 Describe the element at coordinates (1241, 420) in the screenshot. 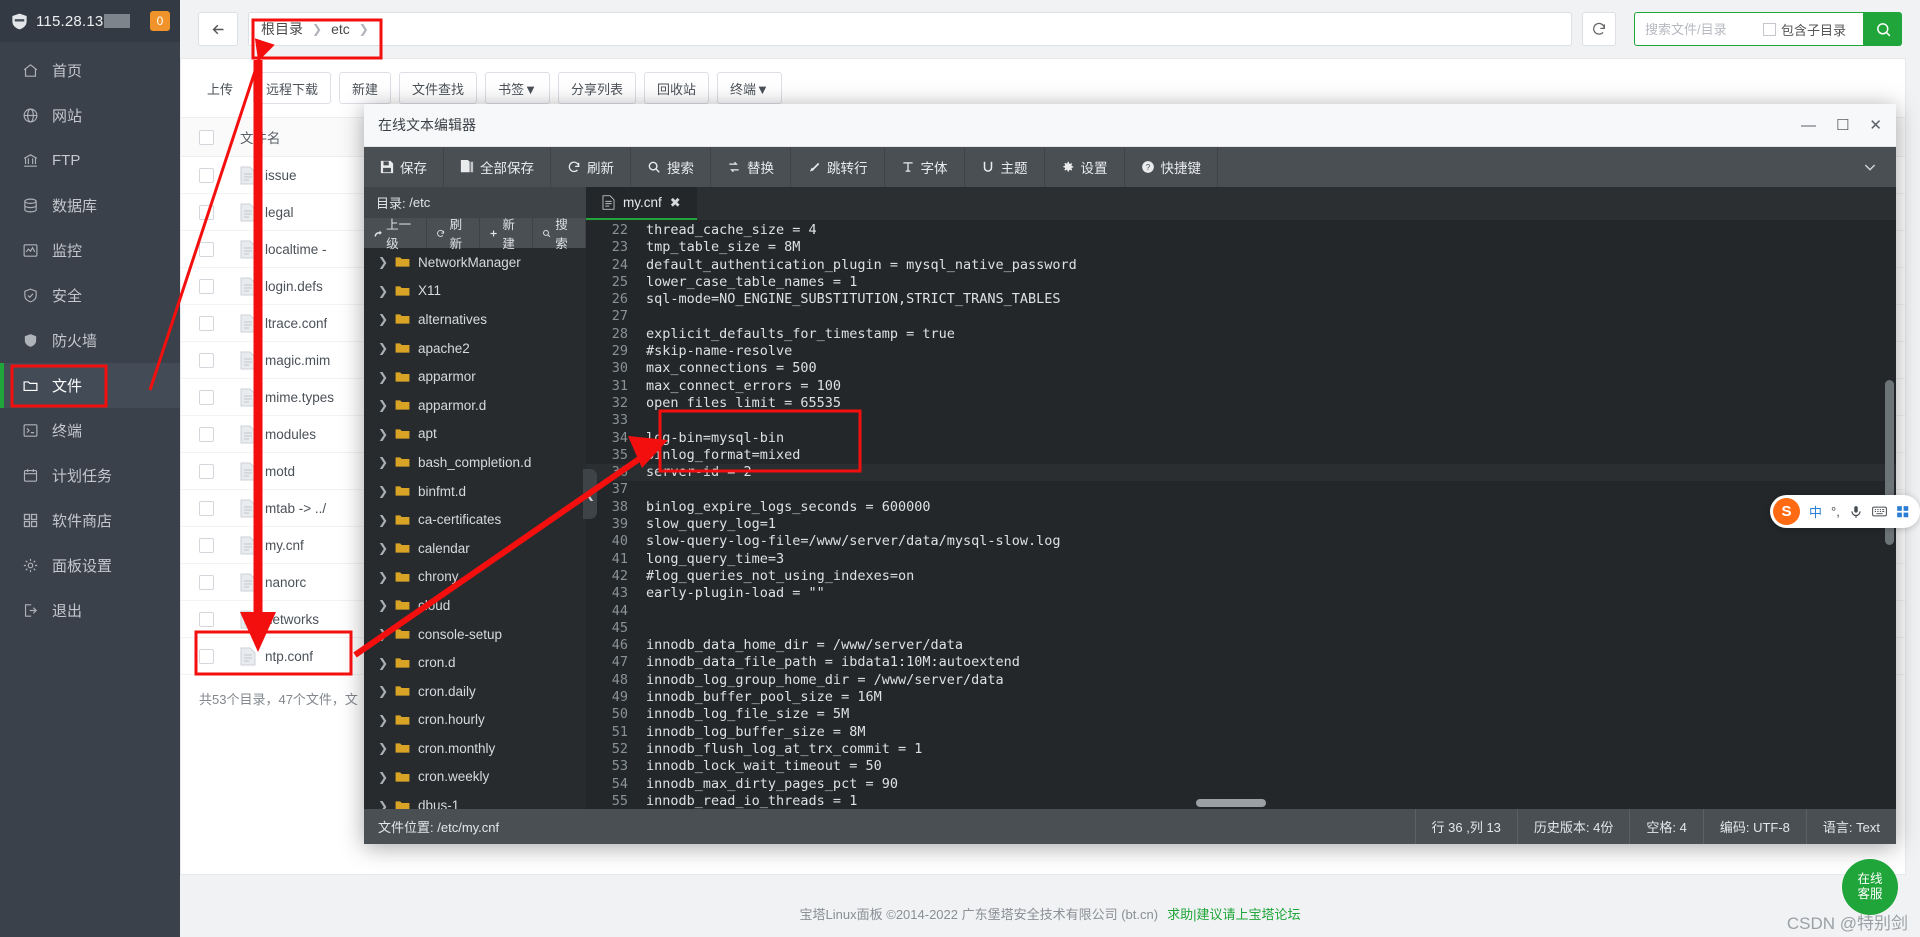

I see `code-line: 33` at that location.